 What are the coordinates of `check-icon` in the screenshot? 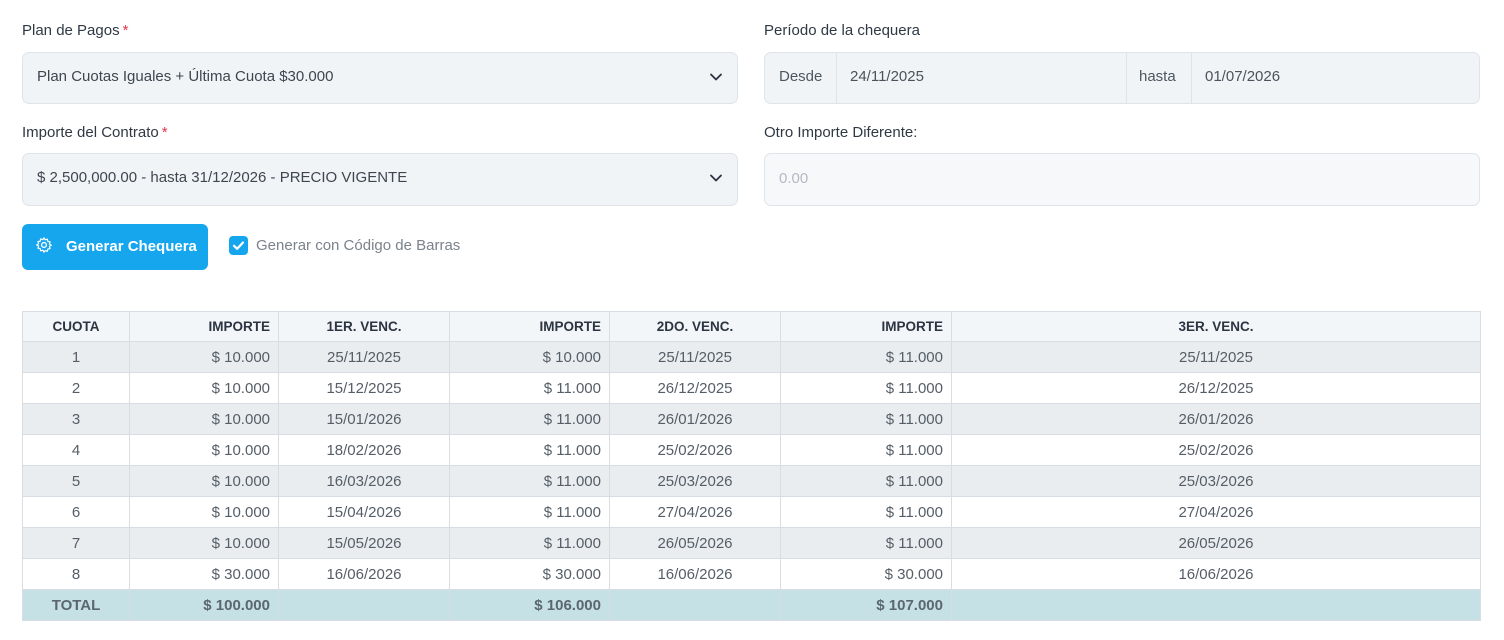 It's located at (238, 245).